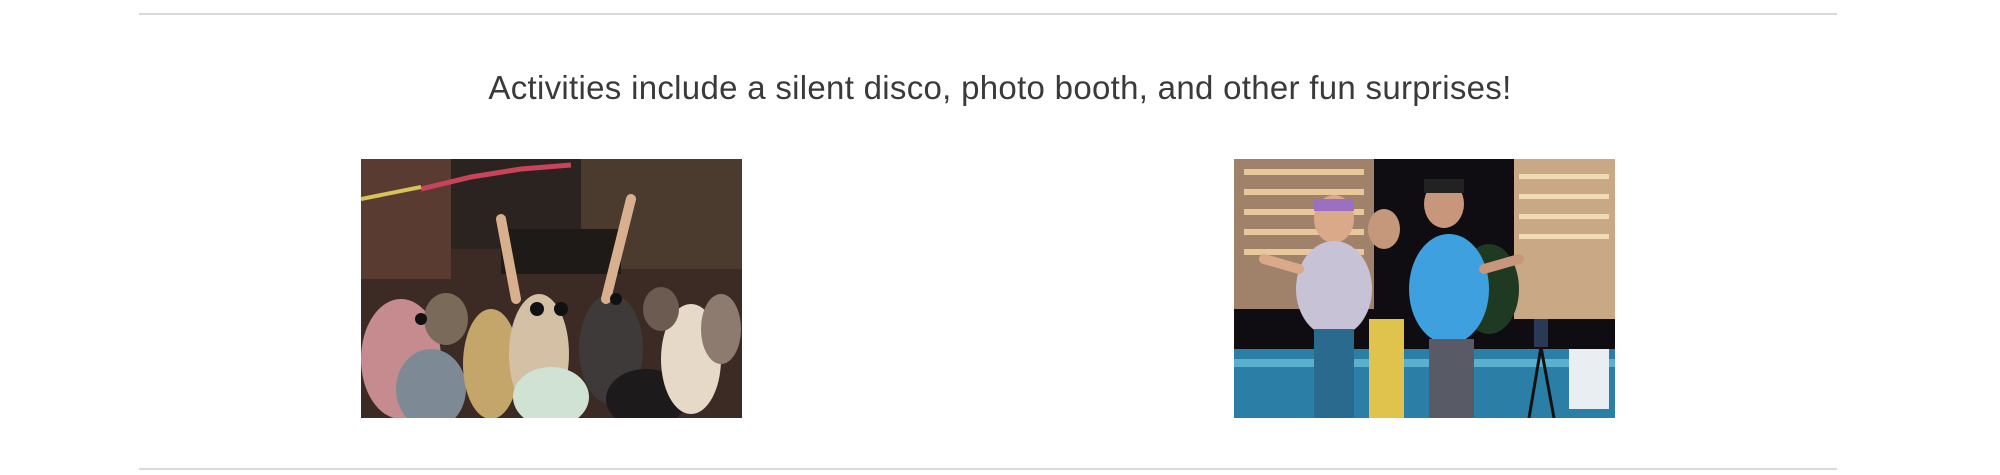  I want to click on photo-booth-photo, so click(1424, 288).